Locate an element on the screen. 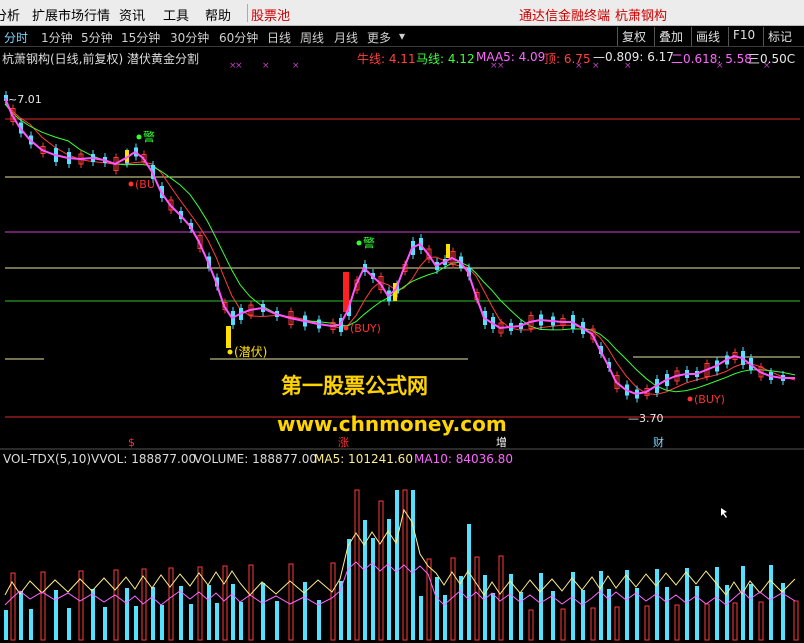 This screenshot has width=804, height=643. volume-indicator-name: VOL-TDX(5,10) is located at coordinates (47, 459).